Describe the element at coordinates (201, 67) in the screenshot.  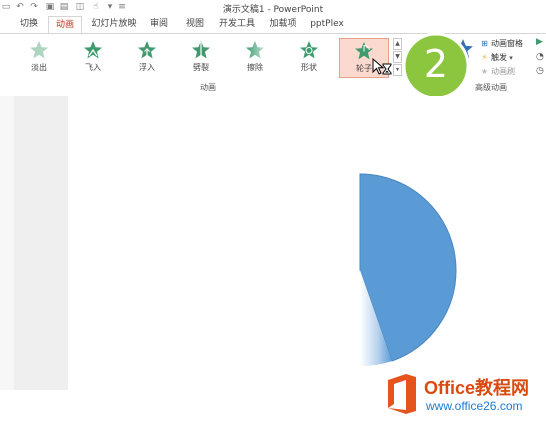
I see `effect-label: 劈裂` at that location.